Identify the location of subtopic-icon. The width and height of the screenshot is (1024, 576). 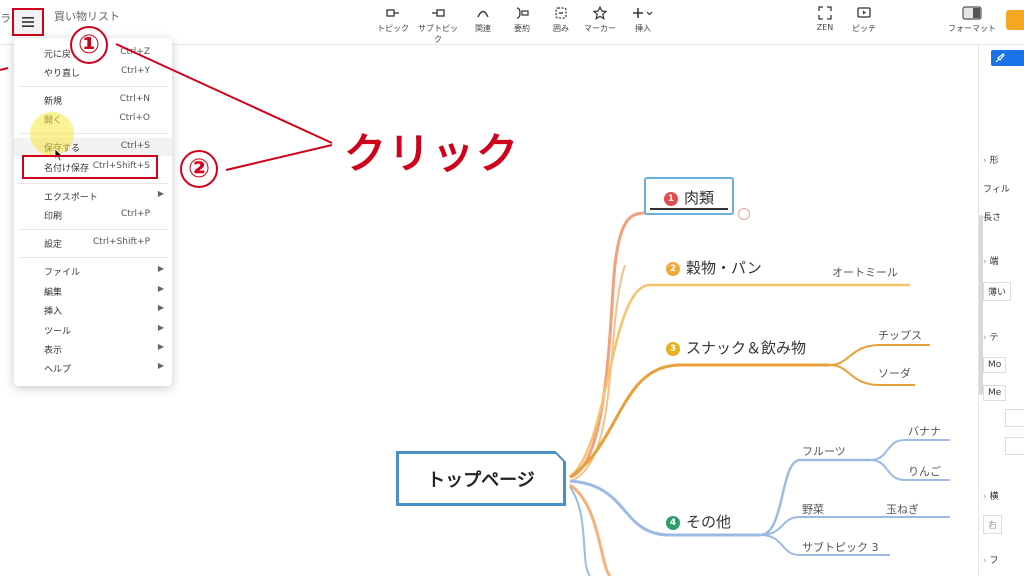
(438, 13).